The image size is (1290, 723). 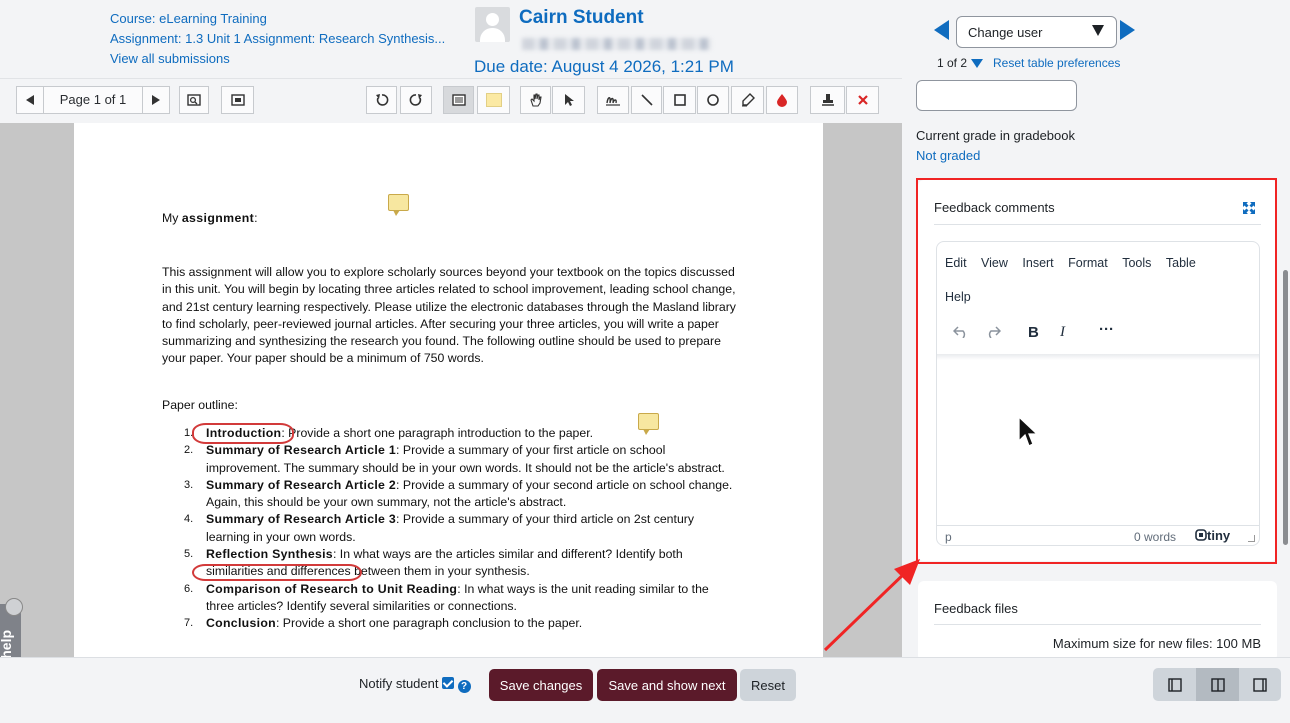 I want to click on cursor-icon, so click(x=569, y=100).